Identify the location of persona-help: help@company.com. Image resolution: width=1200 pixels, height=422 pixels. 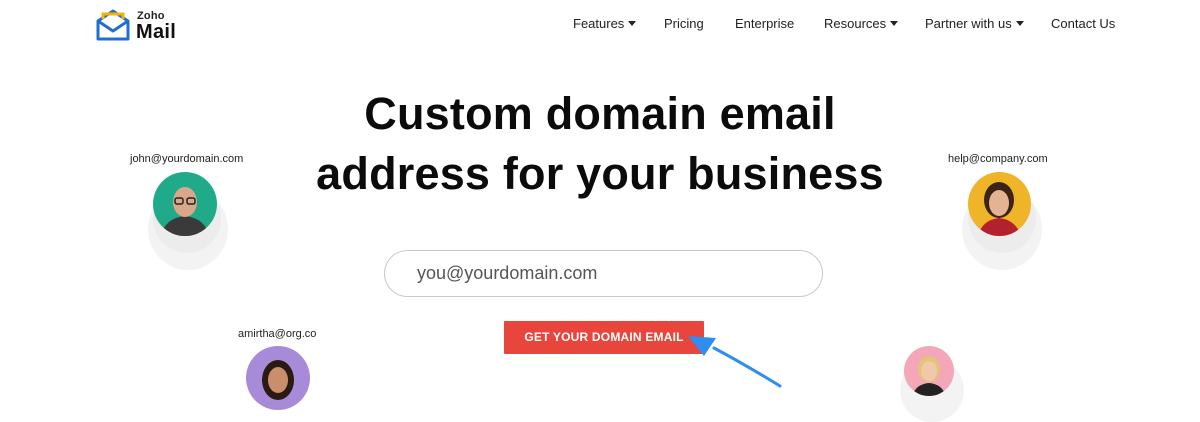
(1010, 215).